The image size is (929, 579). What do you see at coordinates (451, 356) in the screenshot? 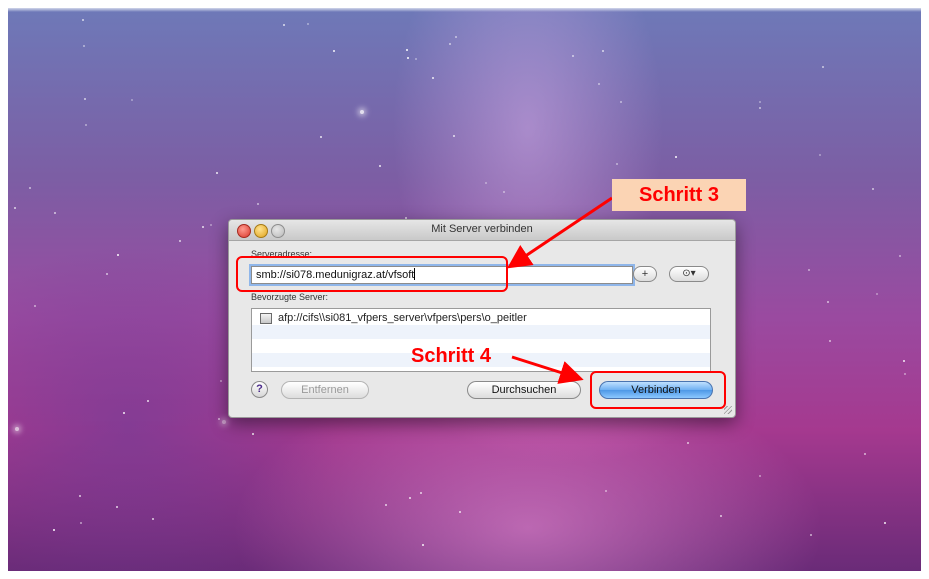
I see `step4-callout: Schritt 4` at bounding box center [451, 356].